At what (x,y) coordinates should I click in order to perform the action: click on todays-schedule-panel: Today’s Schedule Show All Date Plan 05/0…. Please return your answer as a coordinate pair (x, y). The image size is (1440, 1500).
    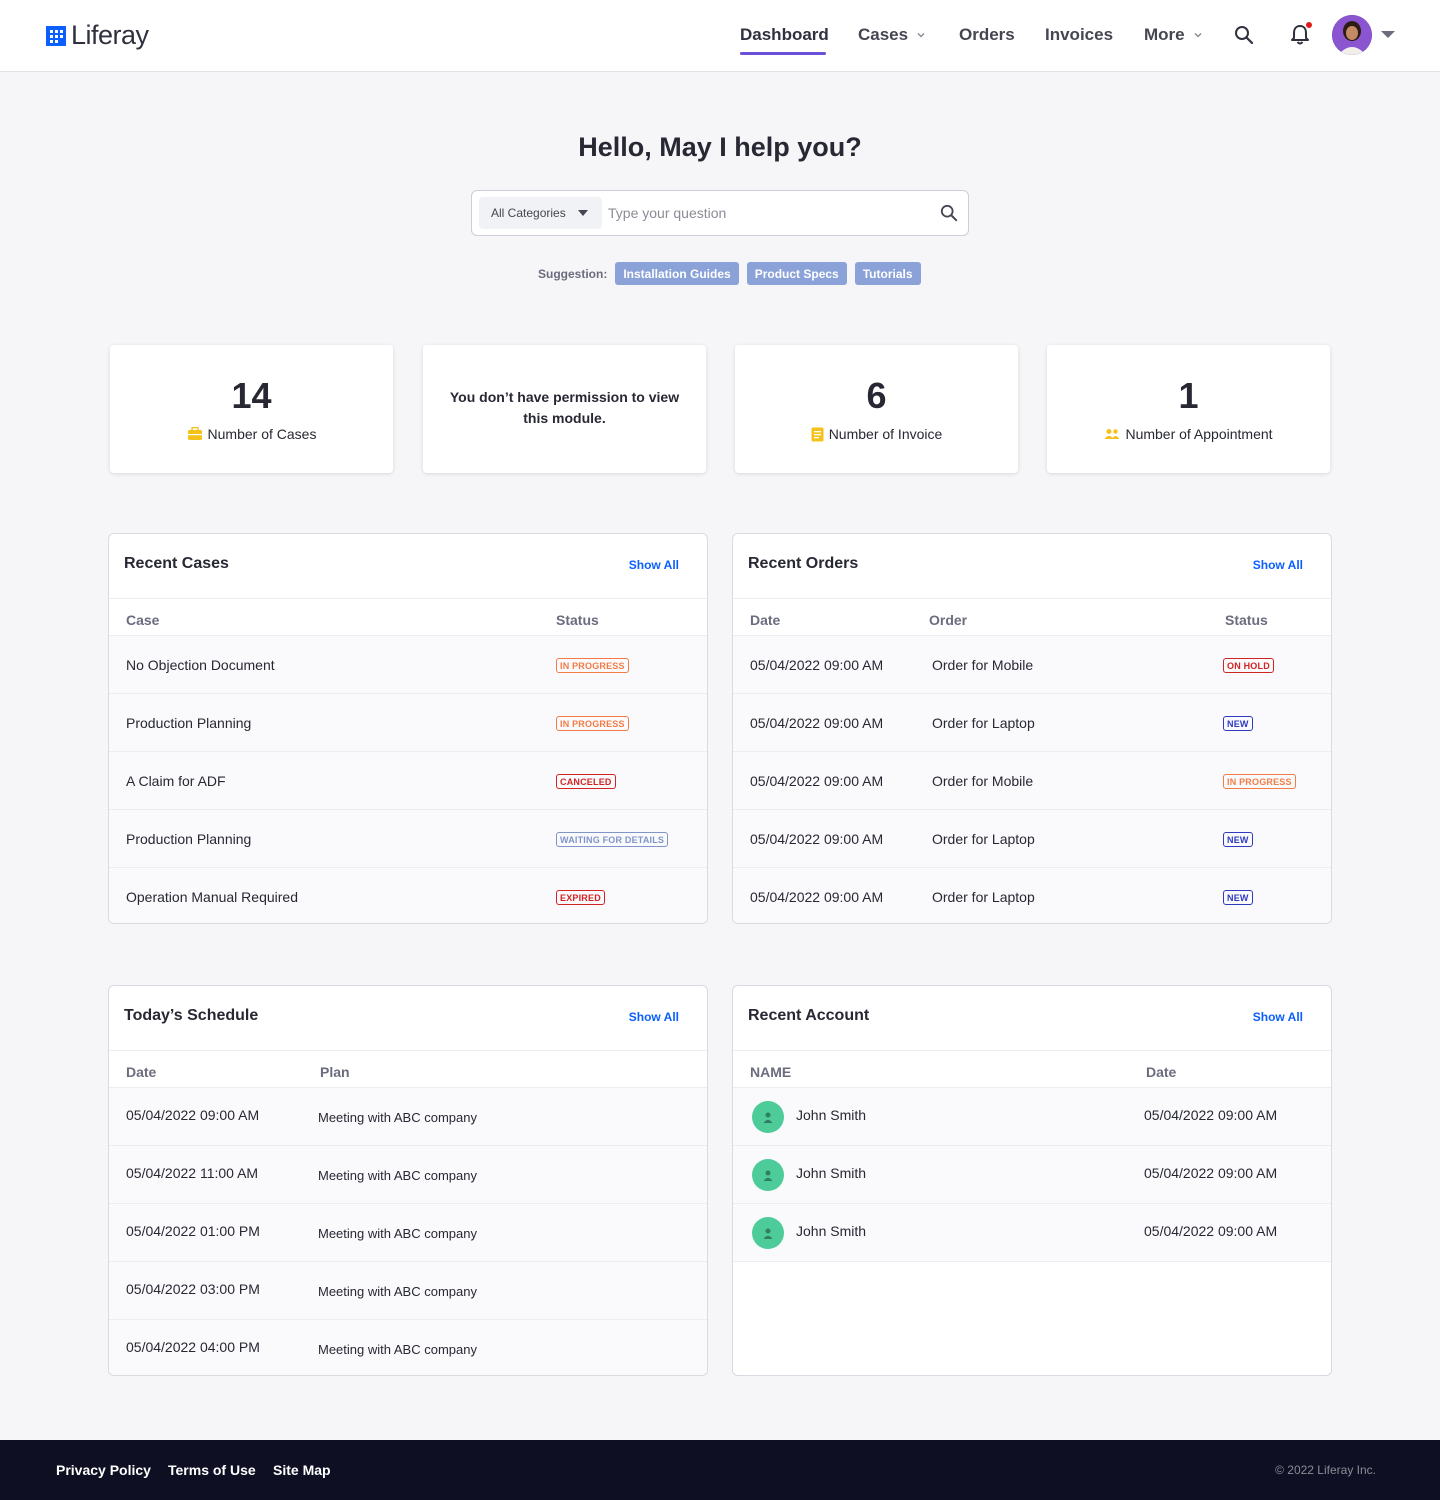
    Looking at the image, I should click on (408, 1180).